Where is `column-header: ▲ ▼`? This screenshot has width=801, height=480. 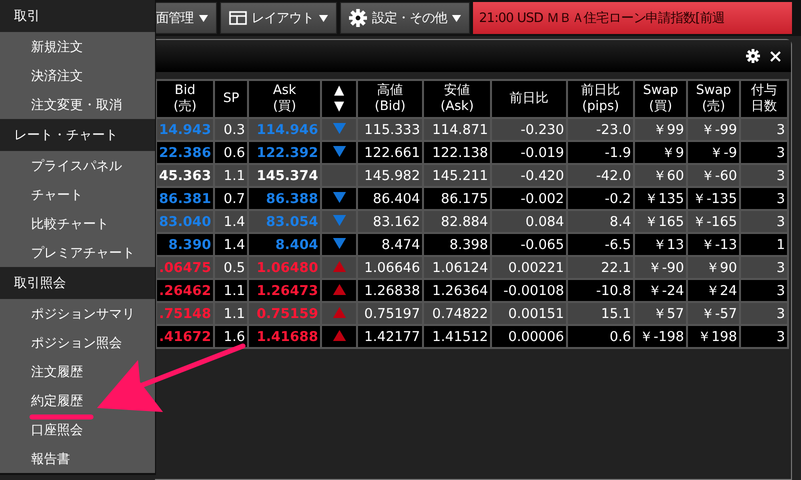 column-header: ▲ ▼ is located at coordinates (339, 99).